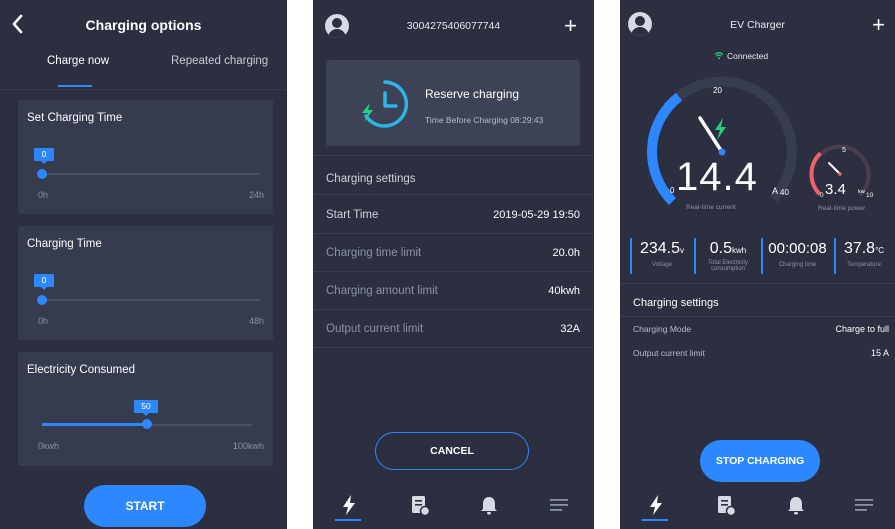 Image resolution: width=895 pixels, height=529 pixels. What do you see at coordinates (784, 192) in the screenshot?
I see `gauge-max-label: 40` at bounding box center [784, 192].